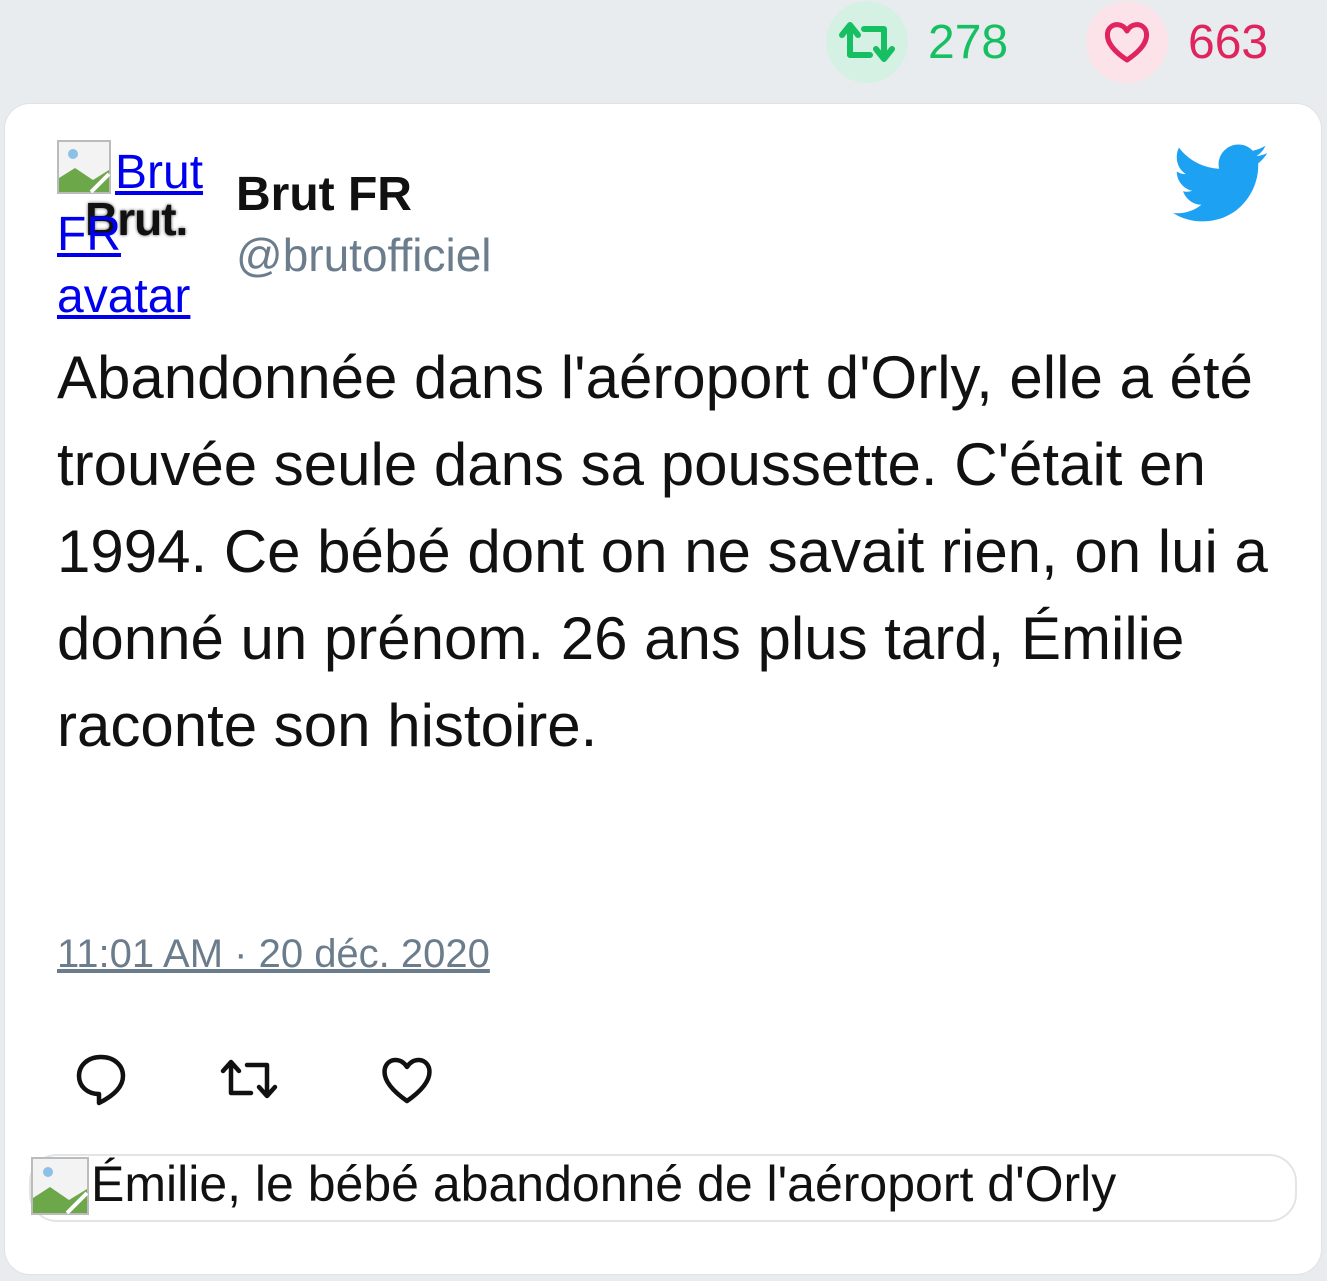 The width and height of the screenshot is (1327, 1281). Describe the element at coordinates (364, 255) in the screenshot. I see `author-handle: @brutofficiel` at that location.